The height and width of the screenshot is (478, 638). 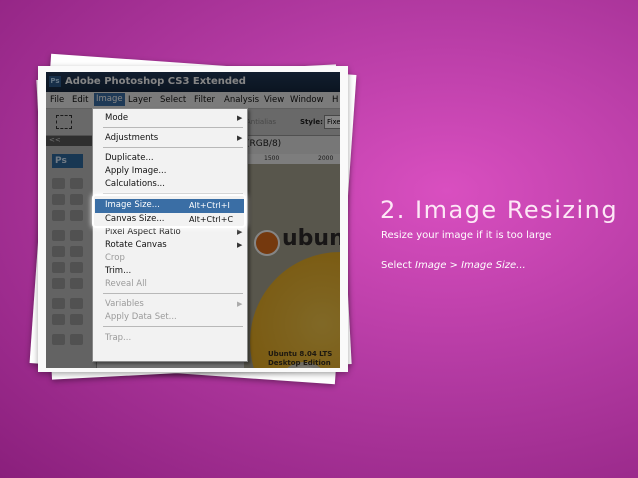 I want to click on menu-layer: Layer, so click(x=140, y=100).